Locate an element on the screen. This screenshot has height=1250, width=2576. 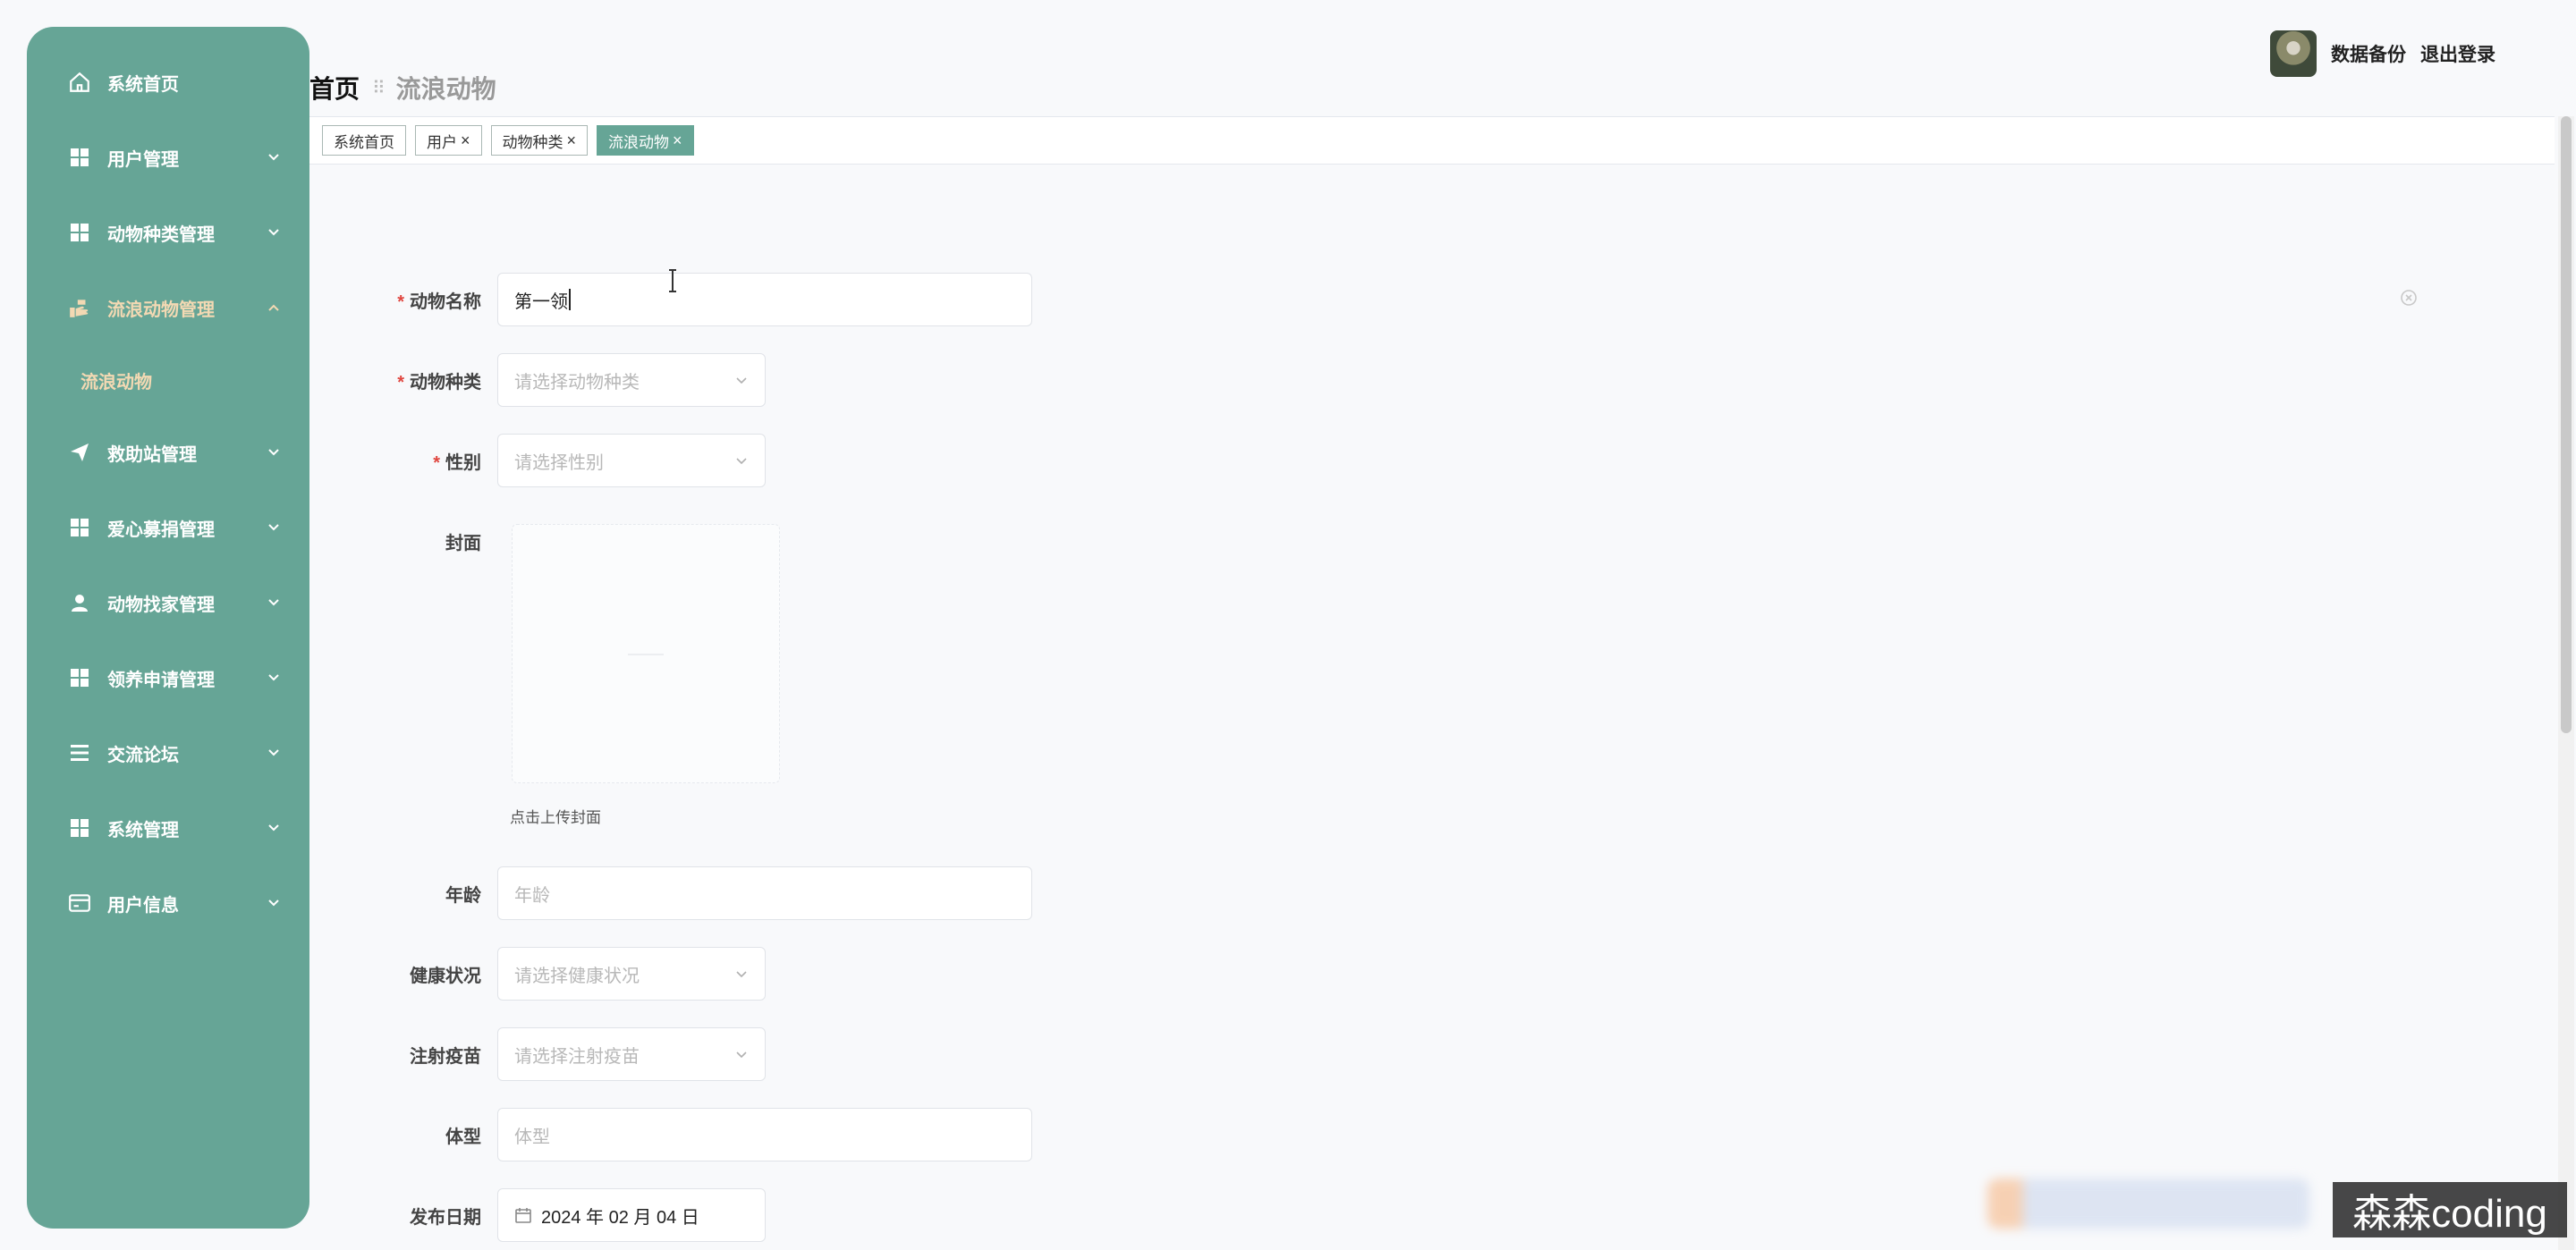
sidebar-item-user-management: 用户管理 is located at coordinates (168, 157).